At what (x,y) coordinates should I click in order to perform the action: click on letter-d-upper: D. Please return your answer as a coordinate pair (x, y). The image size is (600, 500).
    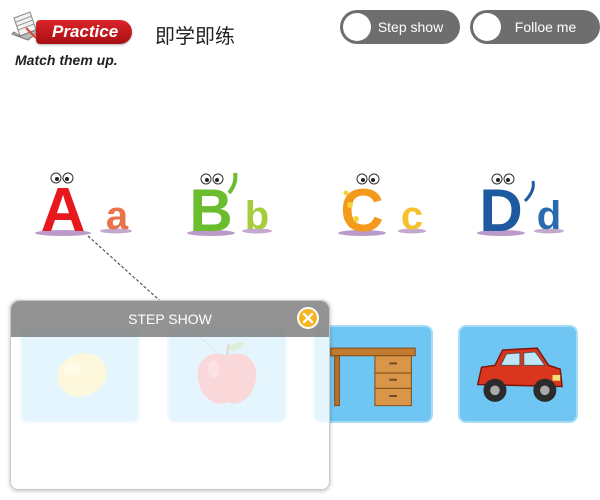
    Looking at the image, I should click on (500, 208).